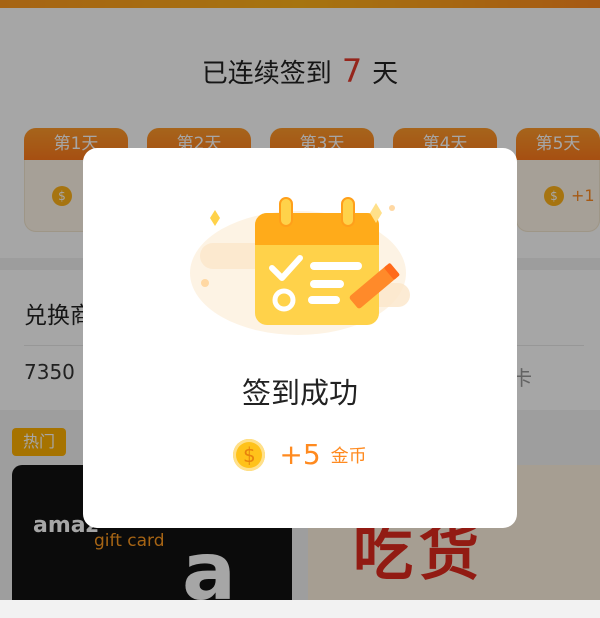 The width and height of the screenshot is (600, 618). I want to click on coin-icon: $, so click(249, 454).